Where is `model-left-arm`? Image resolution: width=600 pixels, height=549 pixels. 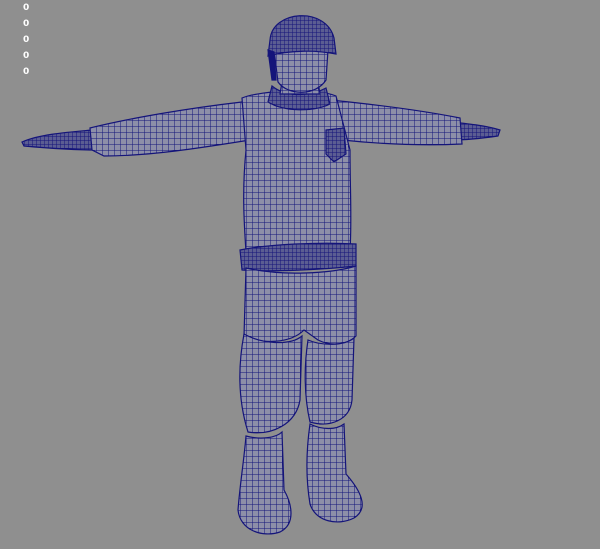 model-left-arm is located at coordinates (170, 129).